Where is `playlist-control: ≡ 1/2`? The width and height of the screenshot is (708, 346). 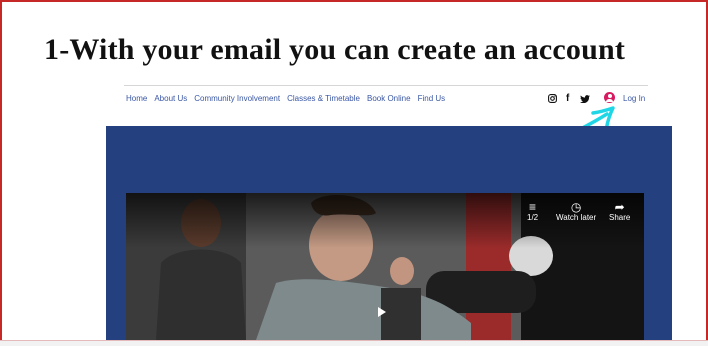 playlist-control: ≡ 1/2 is located at coordinates (532, 211).